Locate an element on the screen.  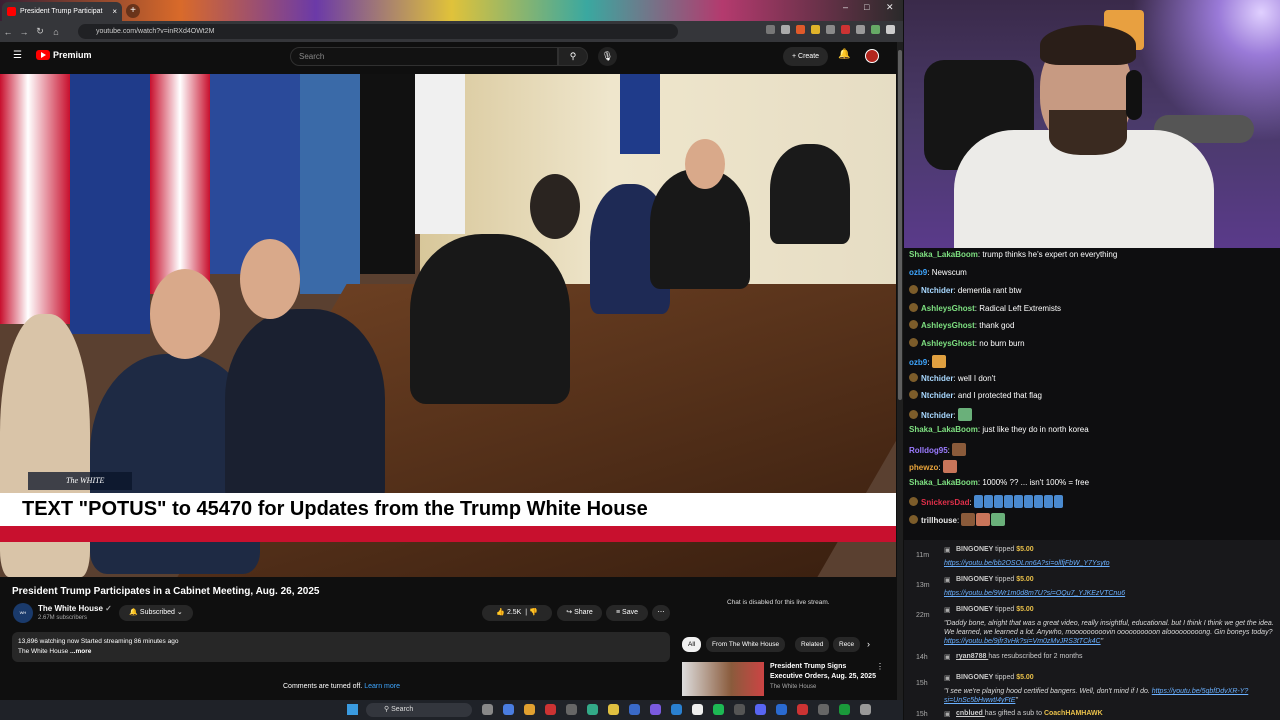
task-view-icon is located at coordinates (487, 709).